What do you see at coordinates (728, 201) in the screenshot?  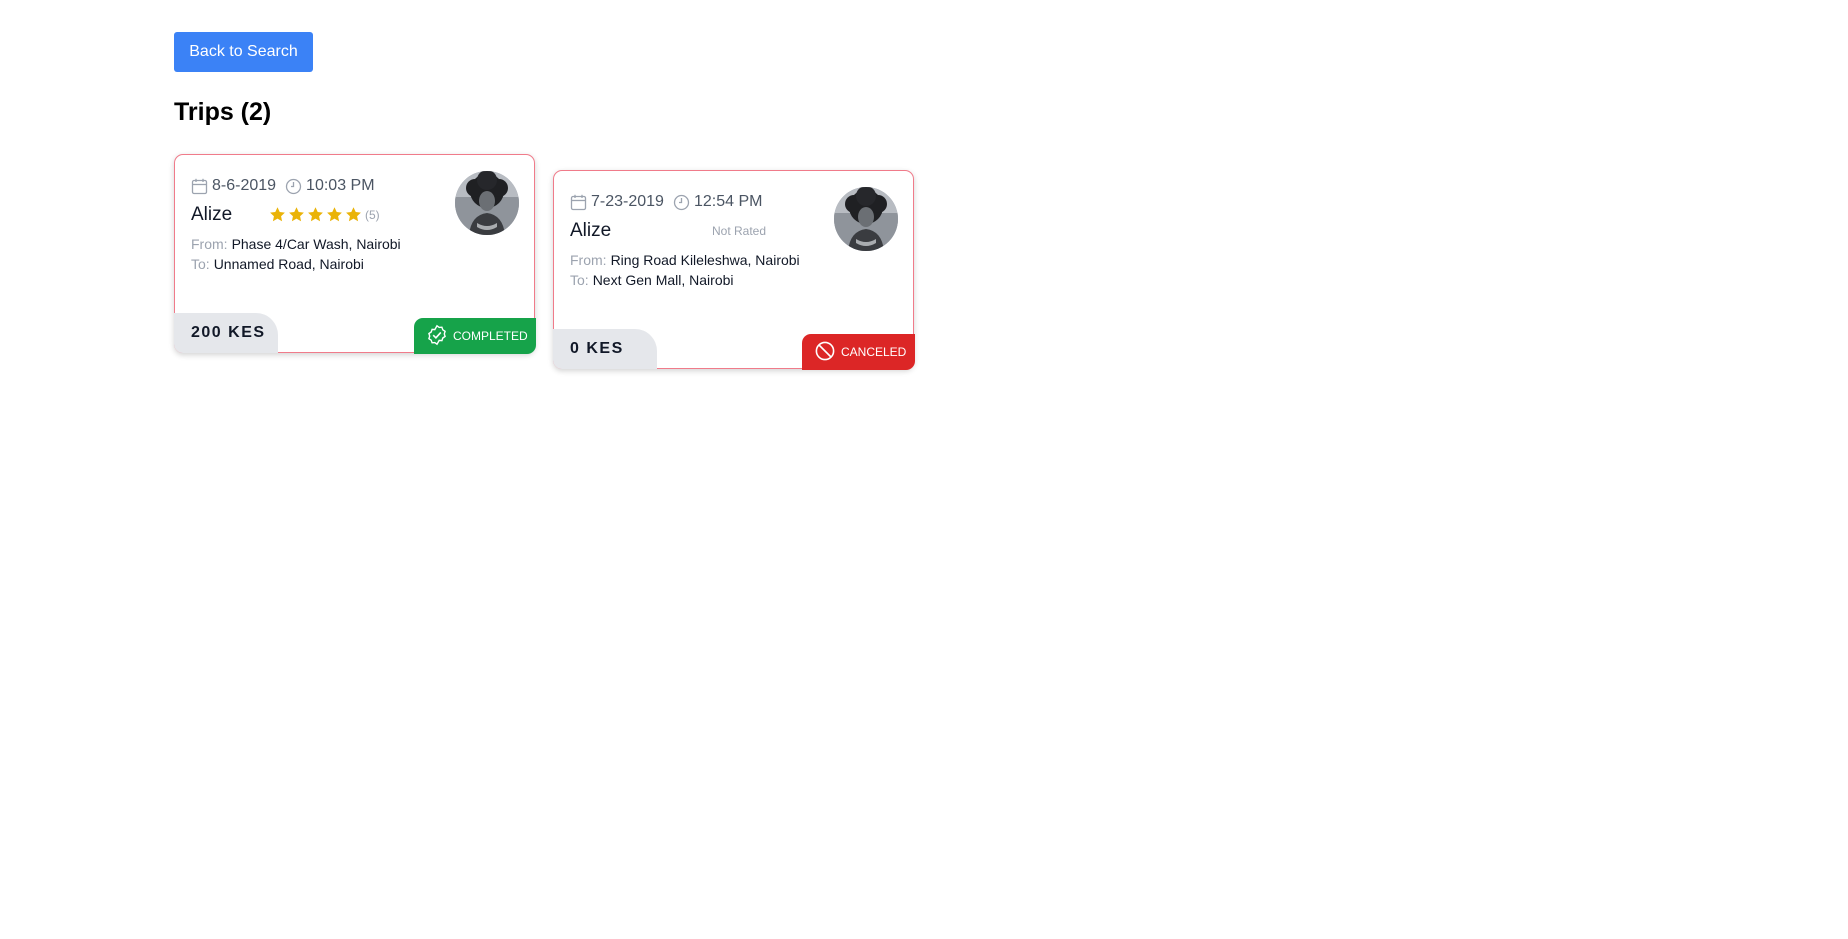 I see `trip-time: 12:54 PM` at bounding box center [728, 201].